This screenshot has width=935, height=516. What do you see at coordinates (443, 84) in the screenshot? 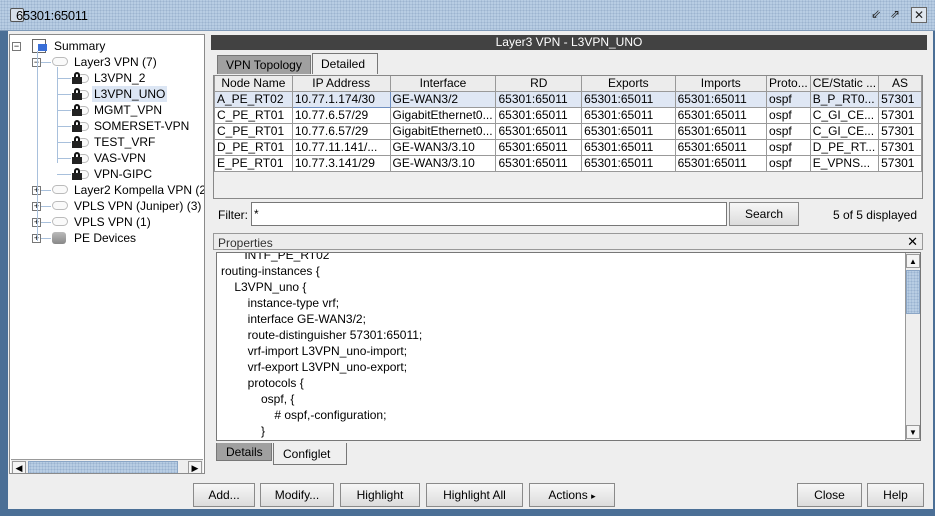
I see `column-header: Interface` at bounding box center [443, 84].